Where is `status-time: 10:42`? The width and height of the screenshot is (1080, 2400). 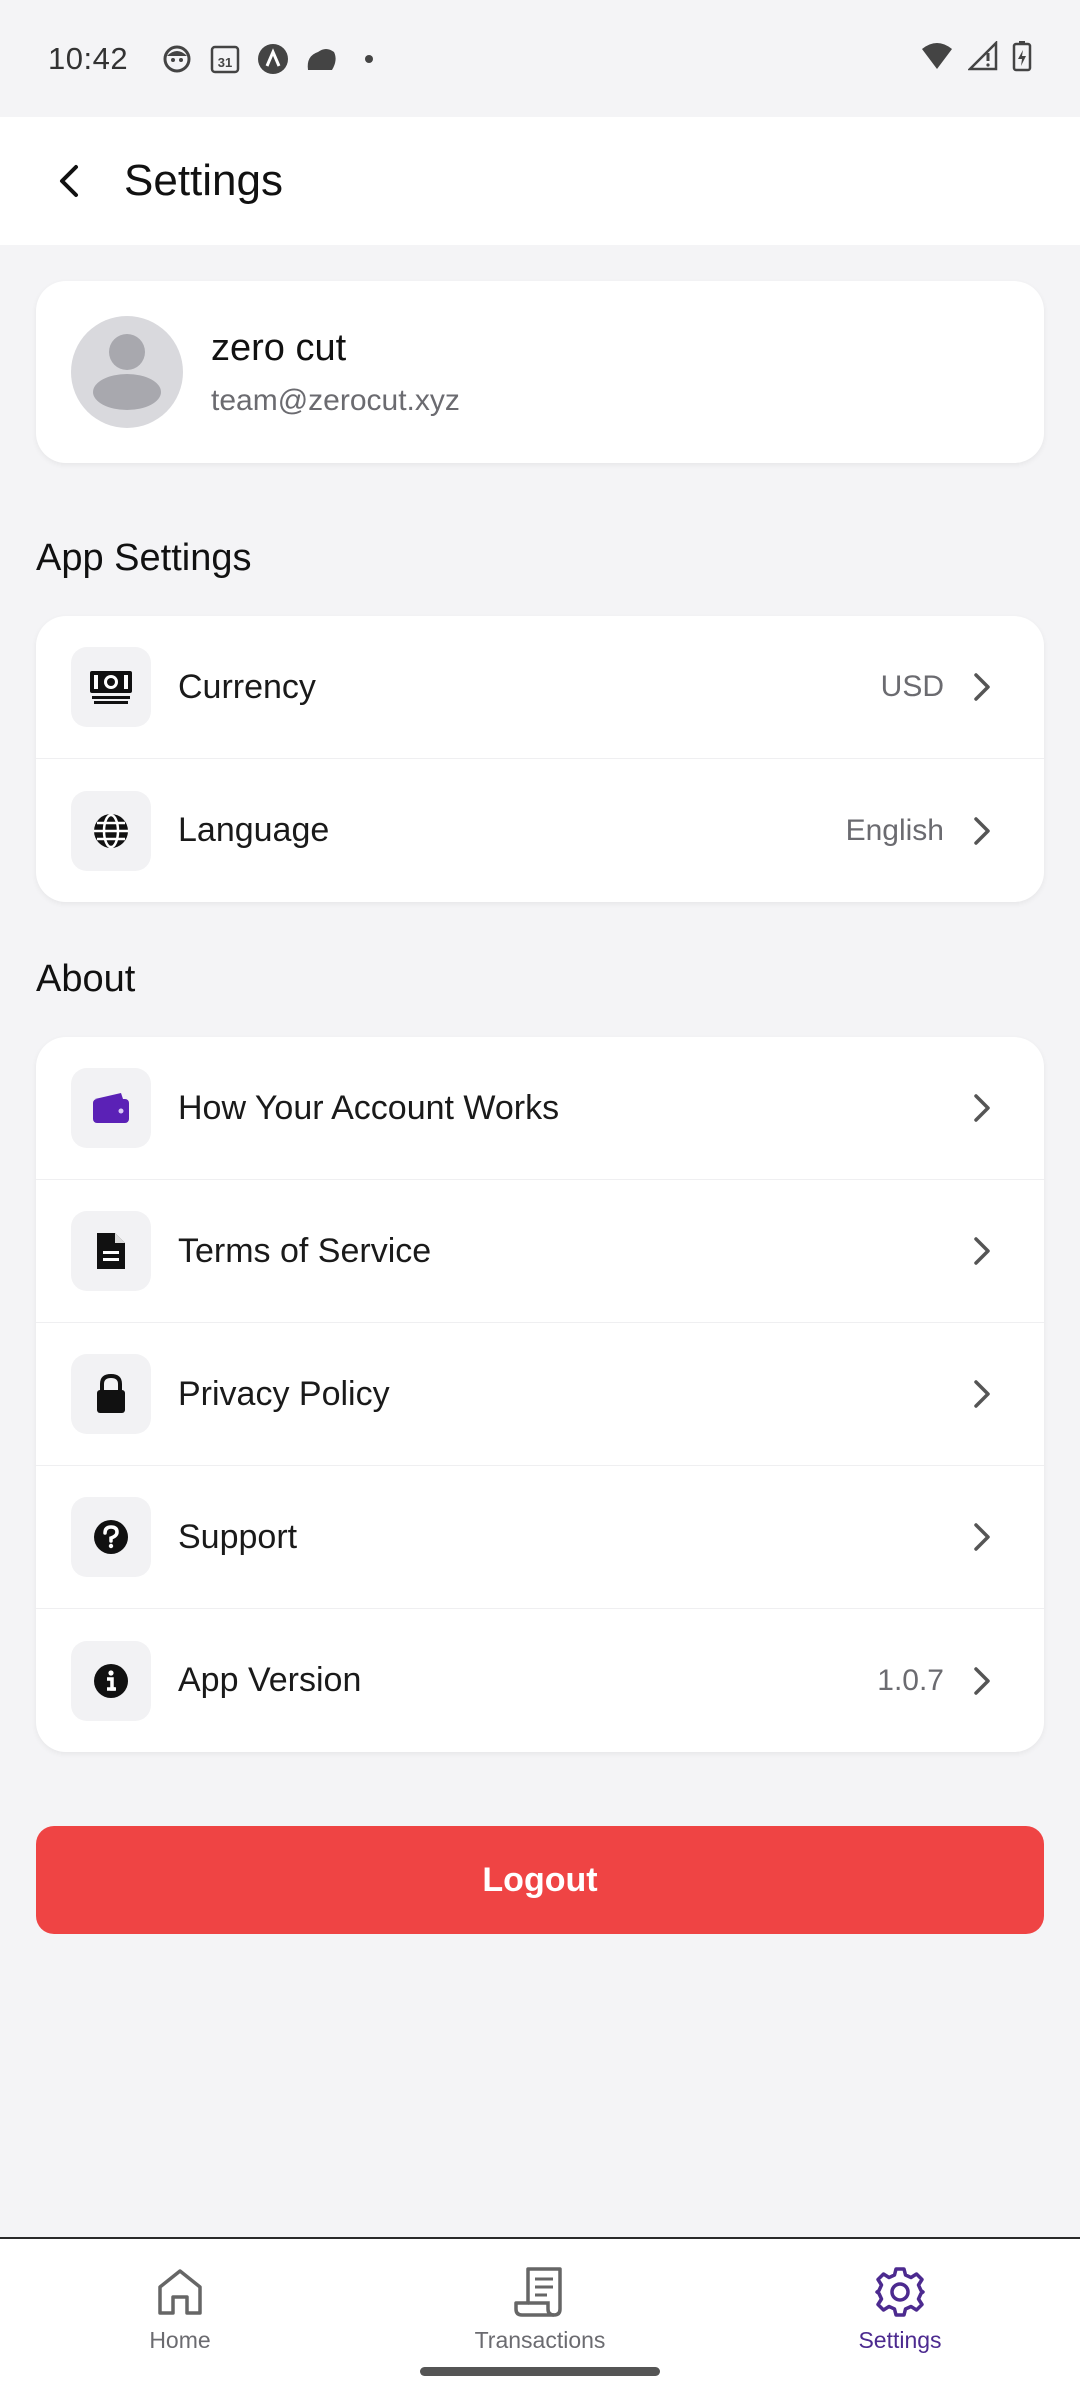
status-time: 10:42 is located at coordinates (88, 58).